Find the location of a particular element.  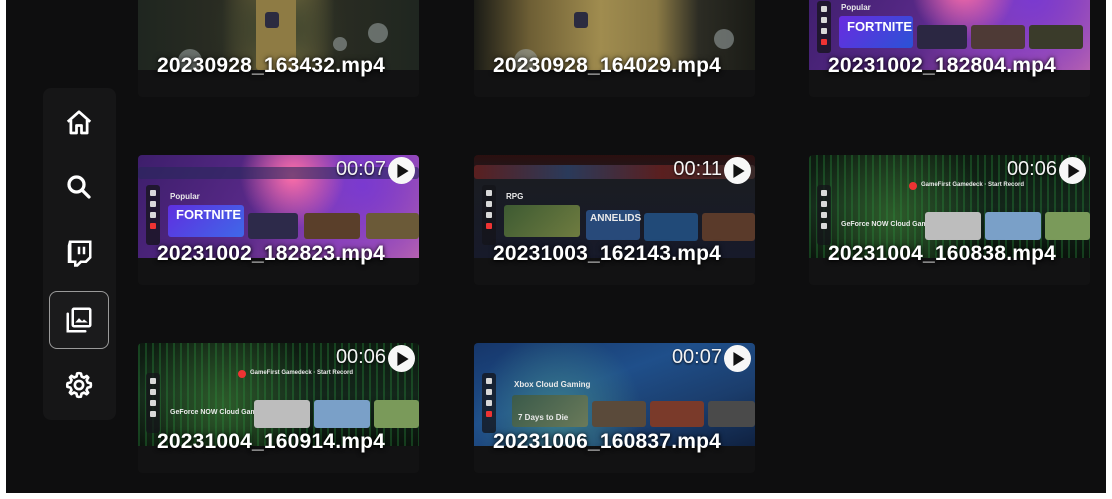

video-filename: 20231002_182804.mp4 is located at coordinates (942, 65).